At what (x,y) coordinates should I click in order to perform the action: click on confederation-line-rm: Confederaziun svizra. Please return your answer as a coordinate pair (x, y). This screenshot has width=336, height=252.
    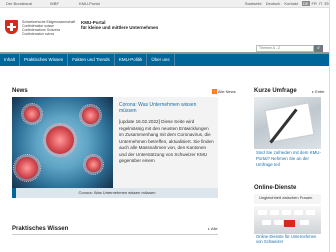
    Looking at the image, I should click on (38, 34).